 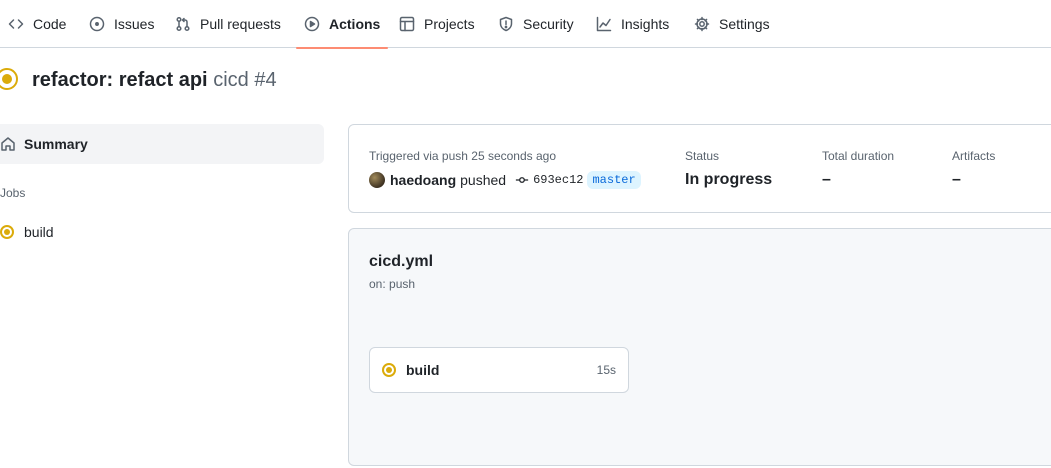 I want to click on sidebar-item-build: build, so click(x=27, y=232).